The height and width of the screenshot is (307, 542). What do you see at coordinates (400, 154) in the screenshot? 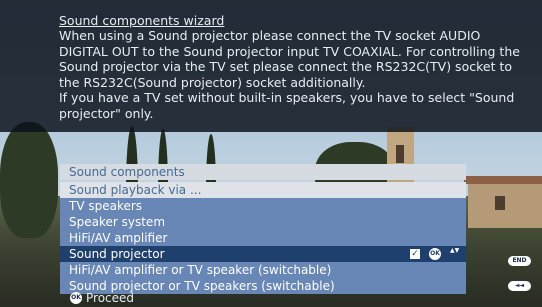
I see `tower-window` at bounding box center [400, 154].